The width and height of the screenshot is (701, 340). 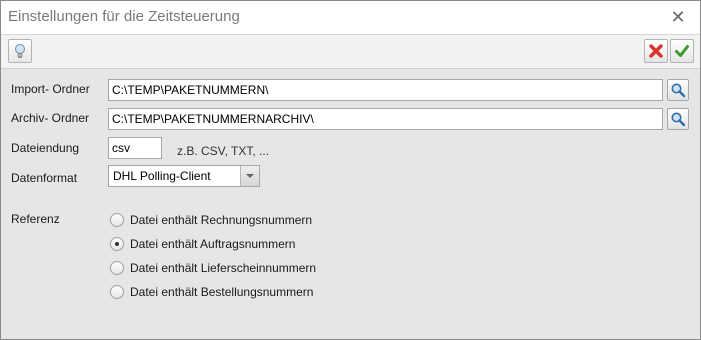 I want to click on red-x-icon, so click(x=656, y=51).